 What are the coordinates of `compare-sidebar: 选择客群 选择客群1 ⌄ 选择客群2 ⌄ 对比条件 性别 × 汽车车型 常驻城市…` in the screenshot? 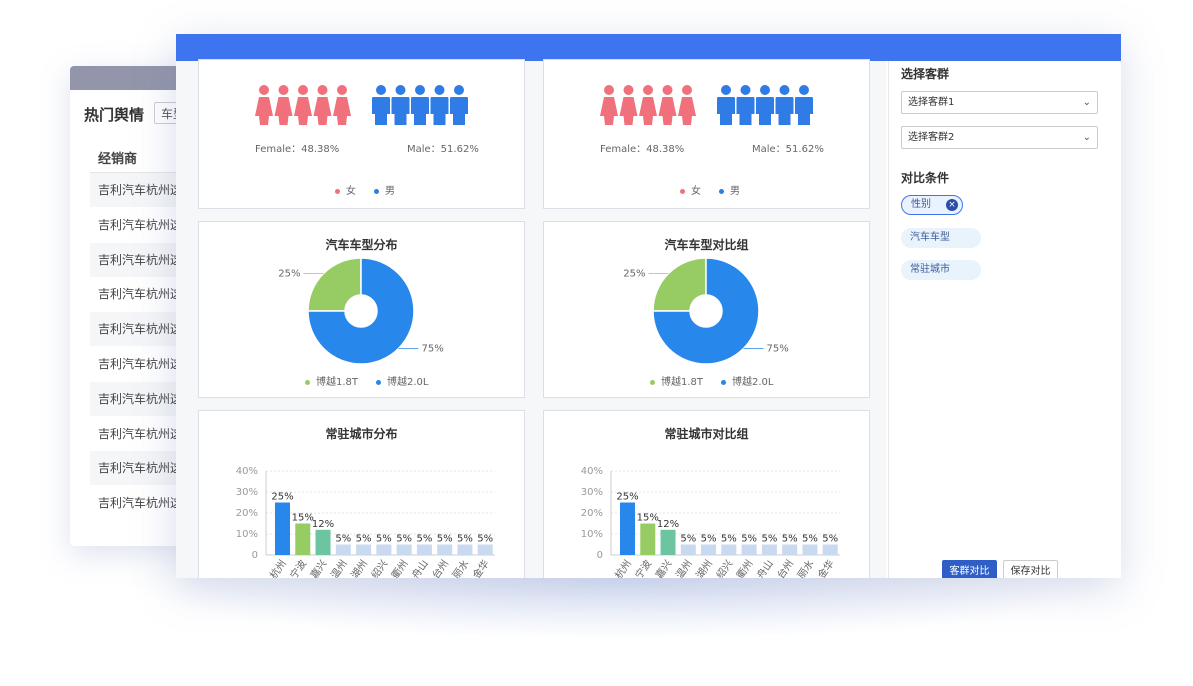 It's located at (1004, 319).